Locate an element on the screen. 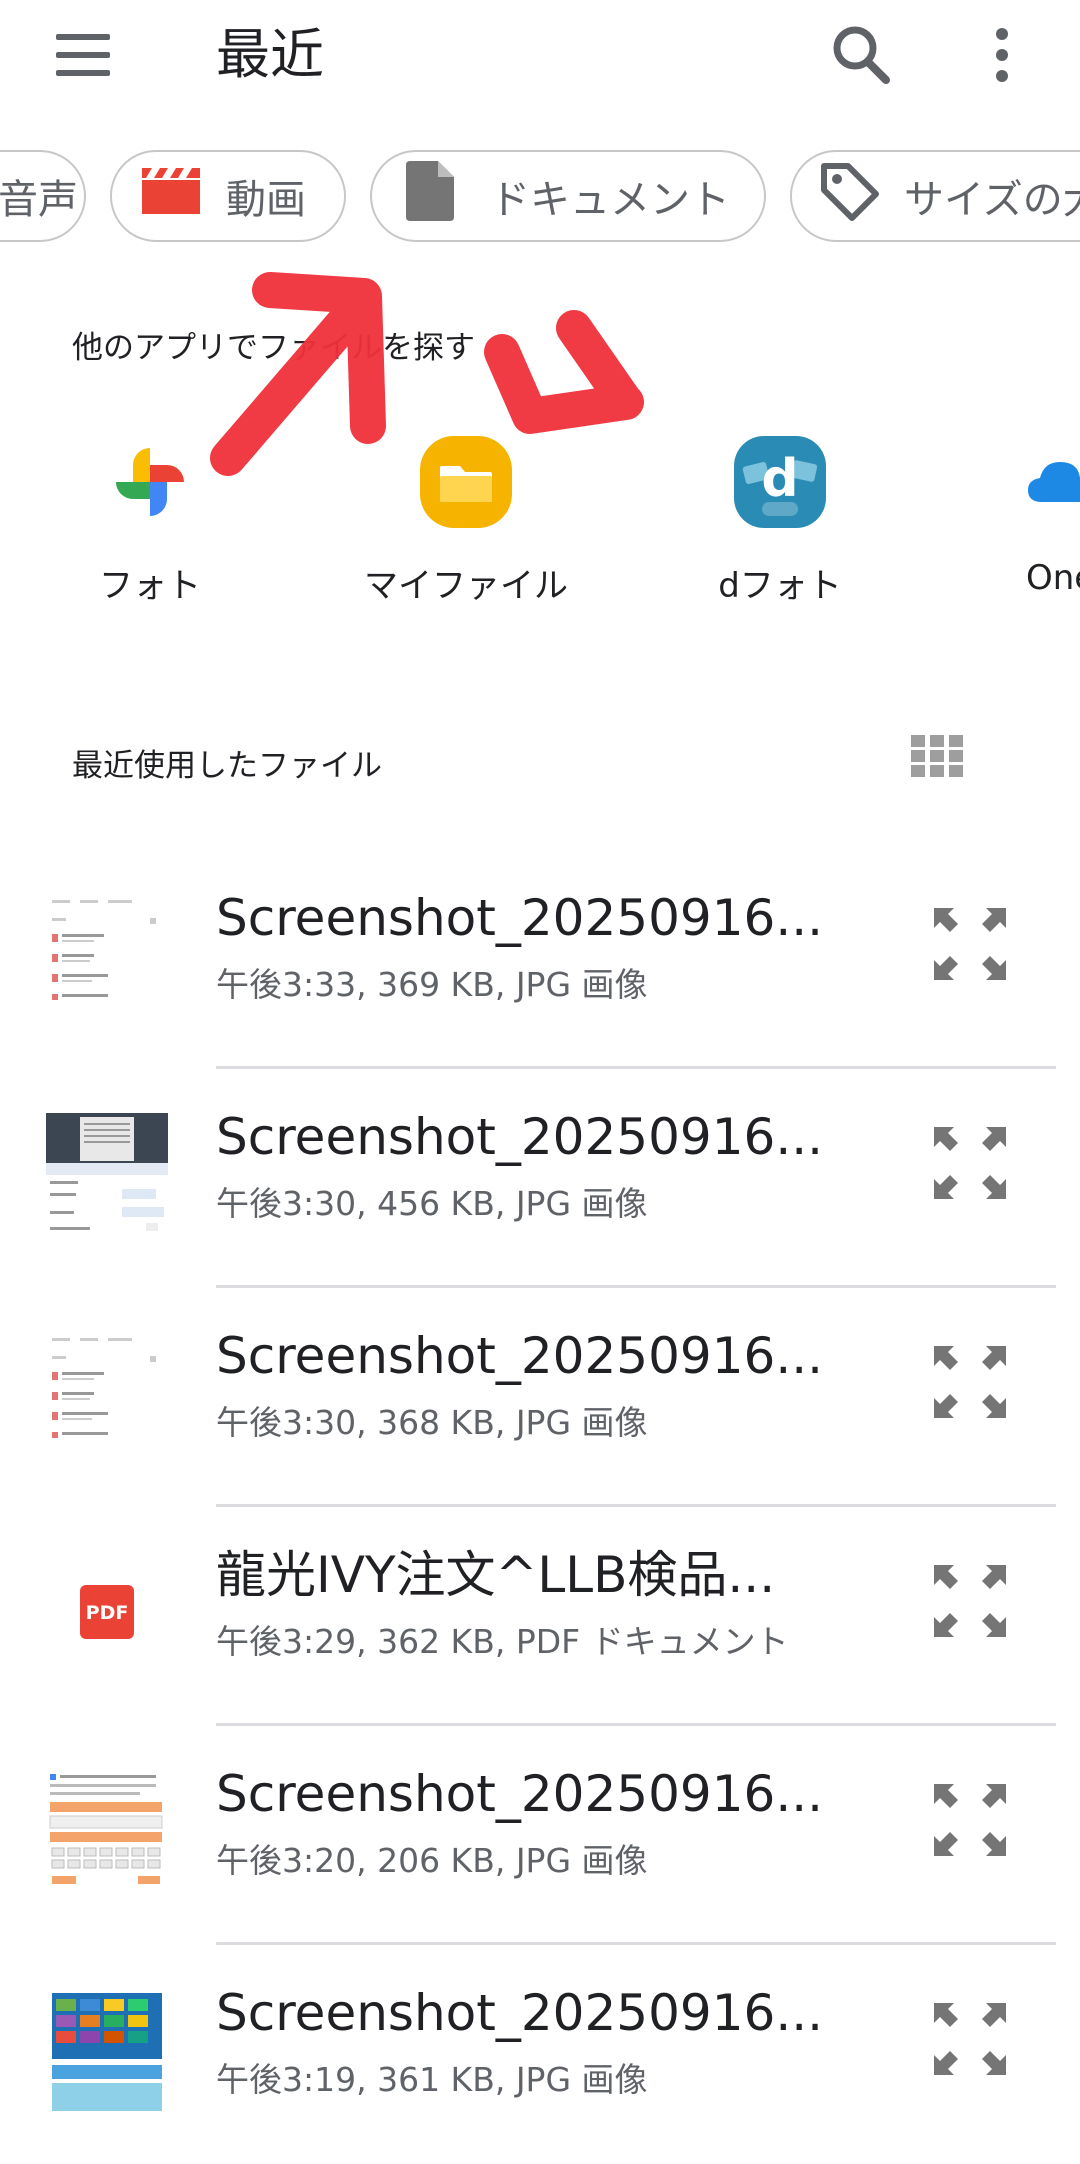  file-meta: 午後3:30, 456 KB, JPG 画像 is located at coordinates (432, 1203).